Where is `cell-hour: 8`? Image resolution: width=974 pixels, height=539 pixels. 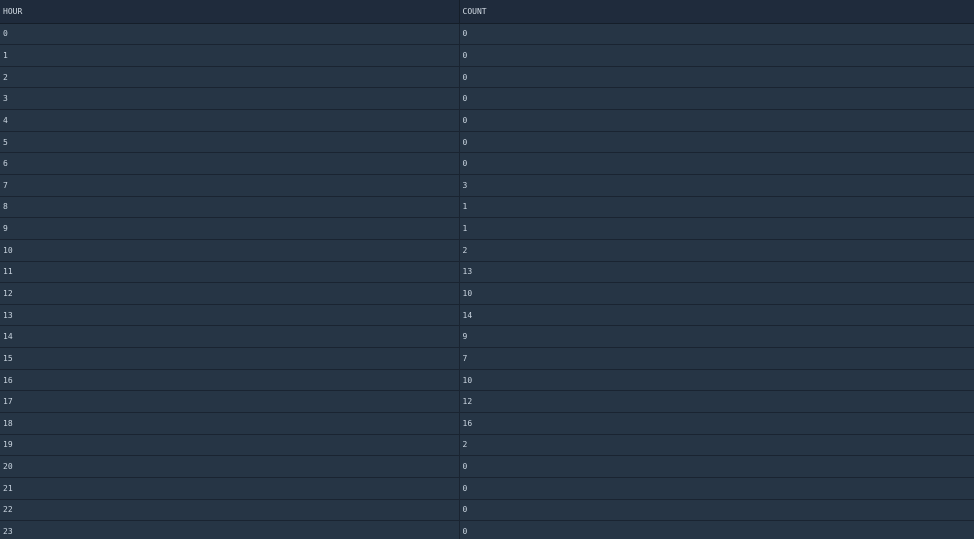 cell-hour: 8 is located at coordinates (230, 207).